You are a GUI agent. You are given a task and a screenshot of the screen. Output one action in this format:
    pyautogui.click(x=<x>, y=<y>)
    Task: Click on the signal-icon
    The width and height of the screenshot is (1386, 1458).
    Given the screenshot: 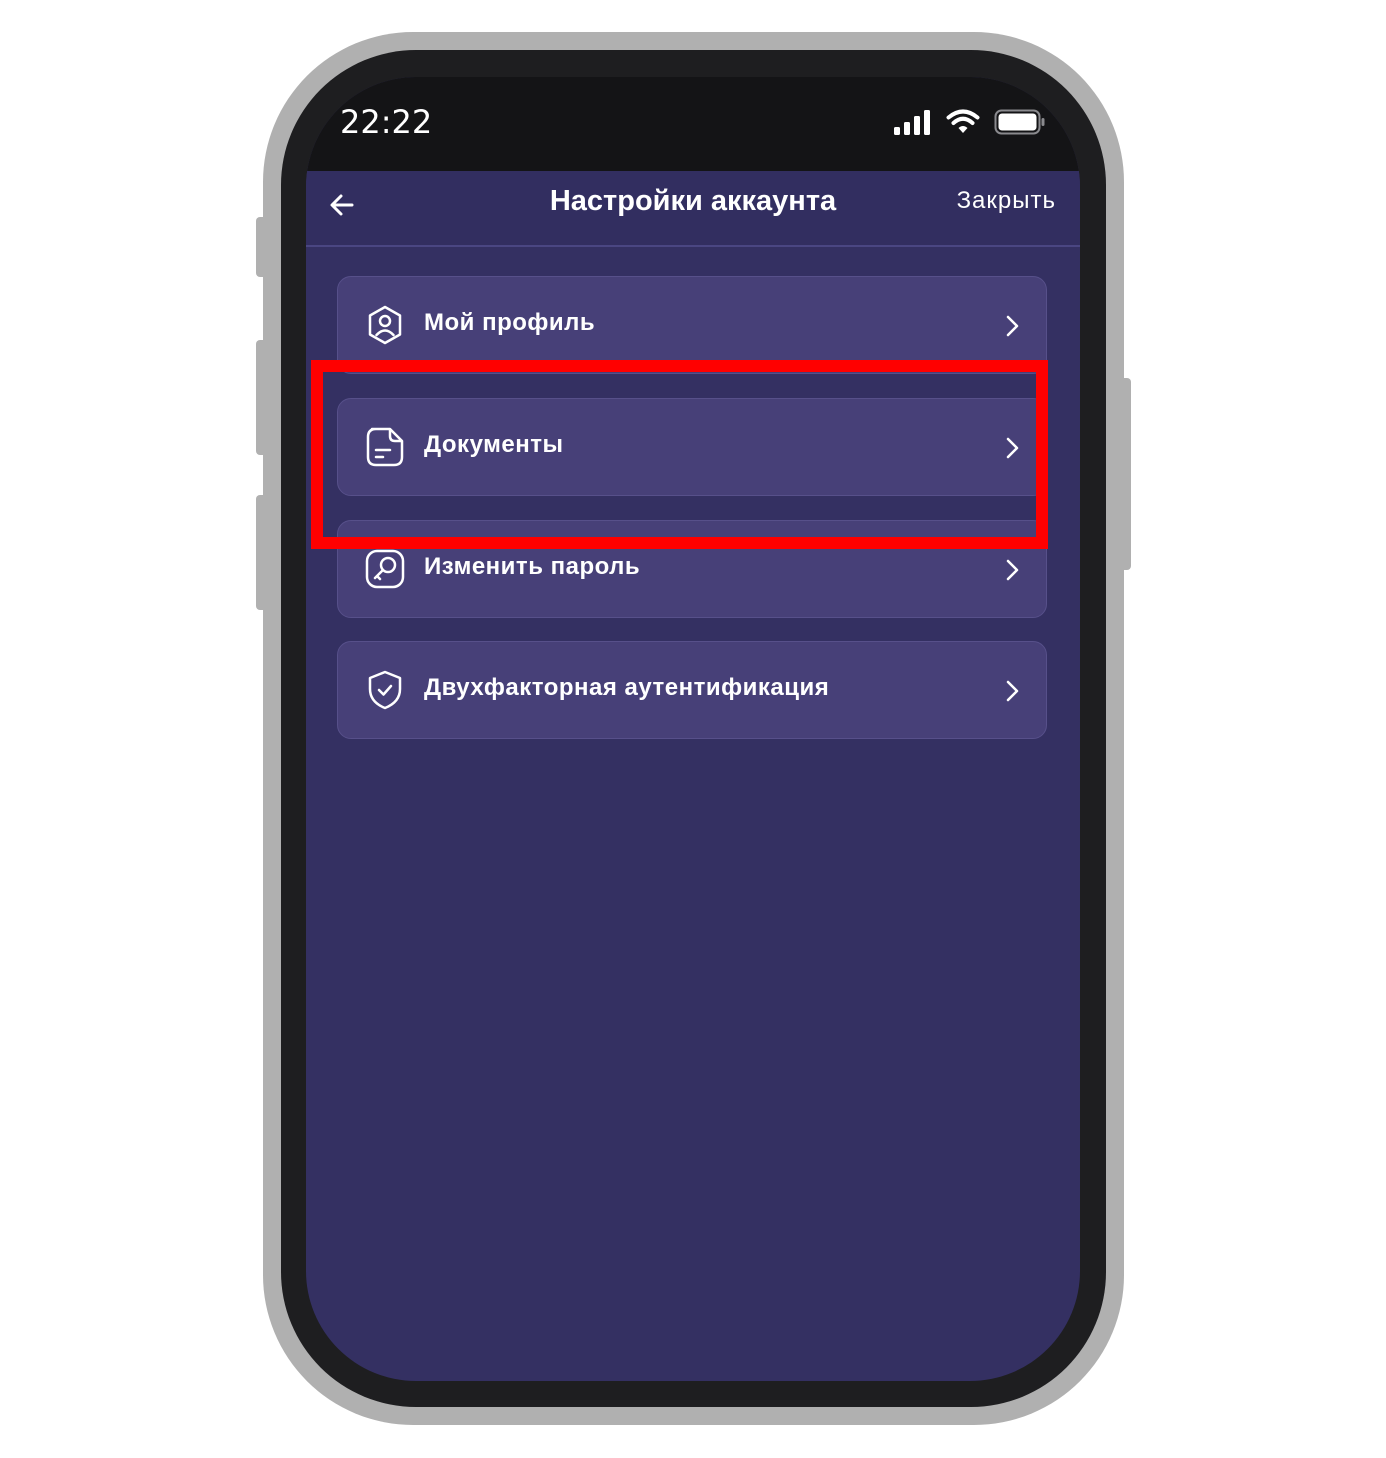 What is the action you would take?
    pyautogui.click(x=912, y=122)
    